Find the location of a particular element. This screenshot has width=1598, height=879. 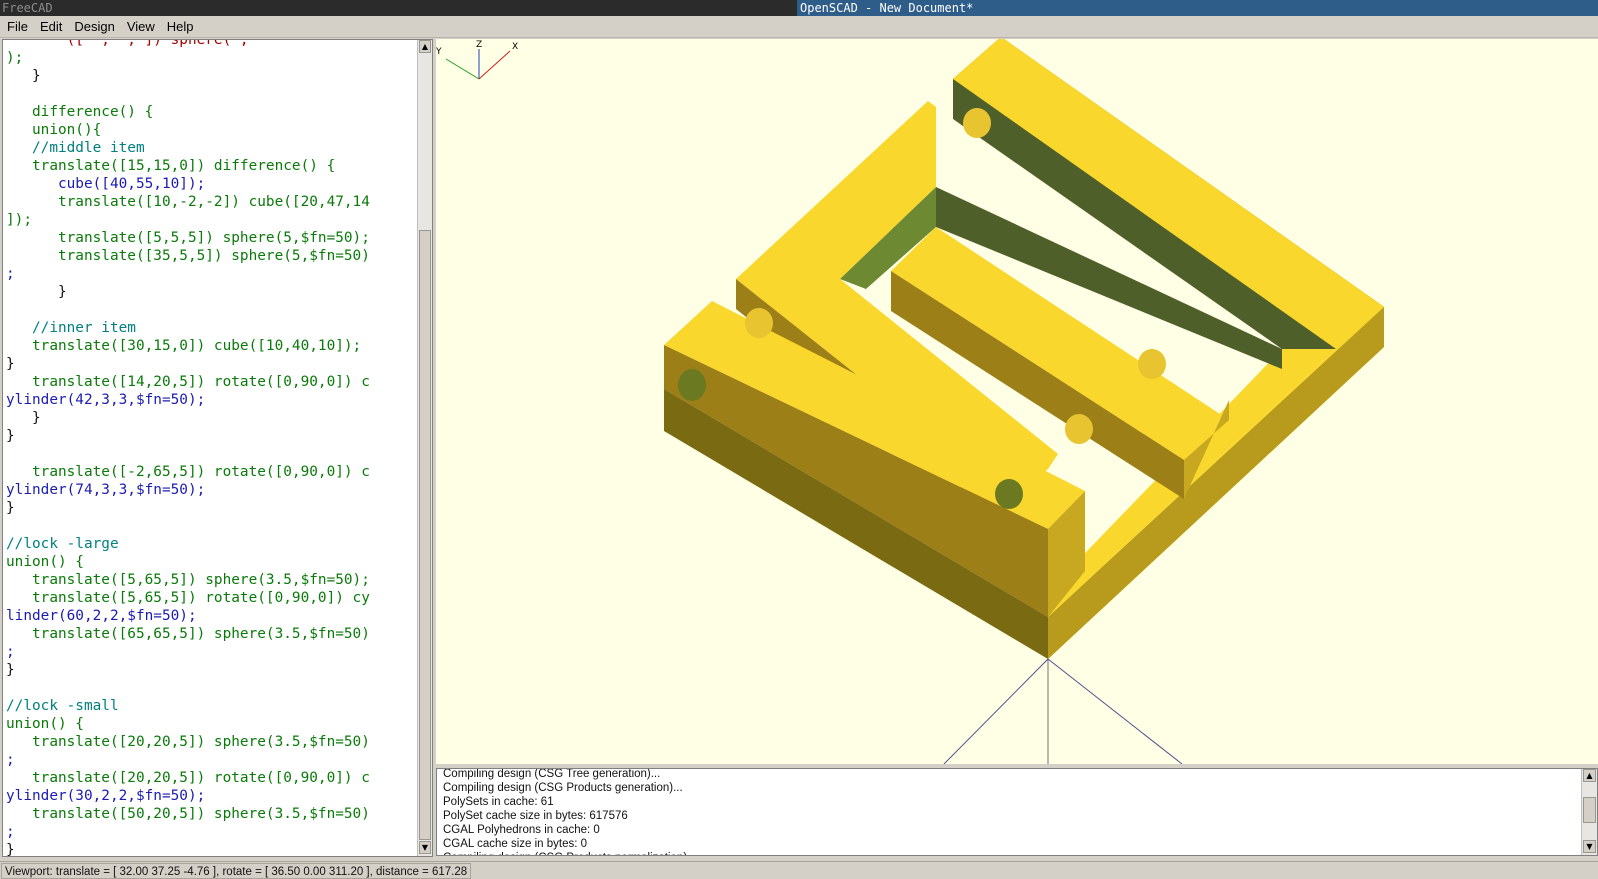

code-line: translate([5,5,5]) sphere(5,$fn=50); is located at coordinates (188, 238).